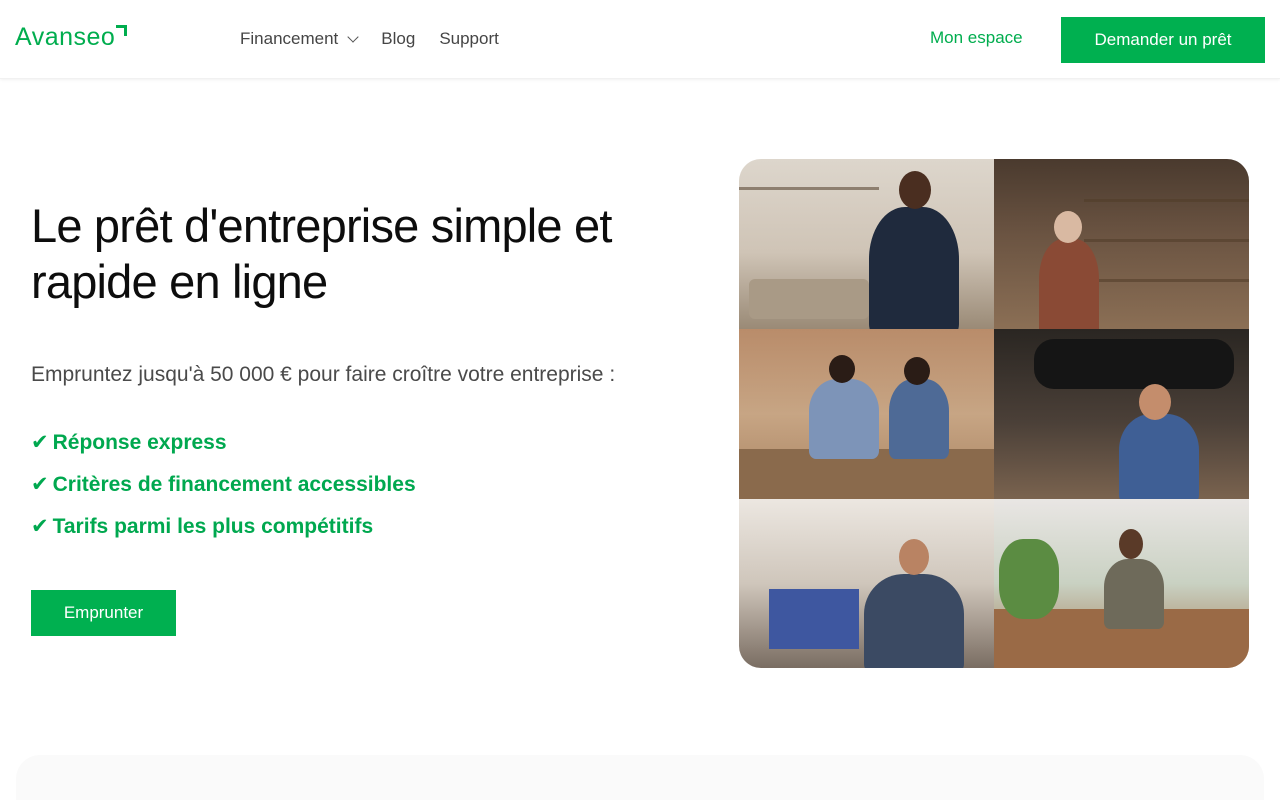 This screenshot has height=800, width=1280. What do you see at coordinates (65, 37) in the screenshot?
I see `logo-text: Avanseo` at bounding box center [65, 37].